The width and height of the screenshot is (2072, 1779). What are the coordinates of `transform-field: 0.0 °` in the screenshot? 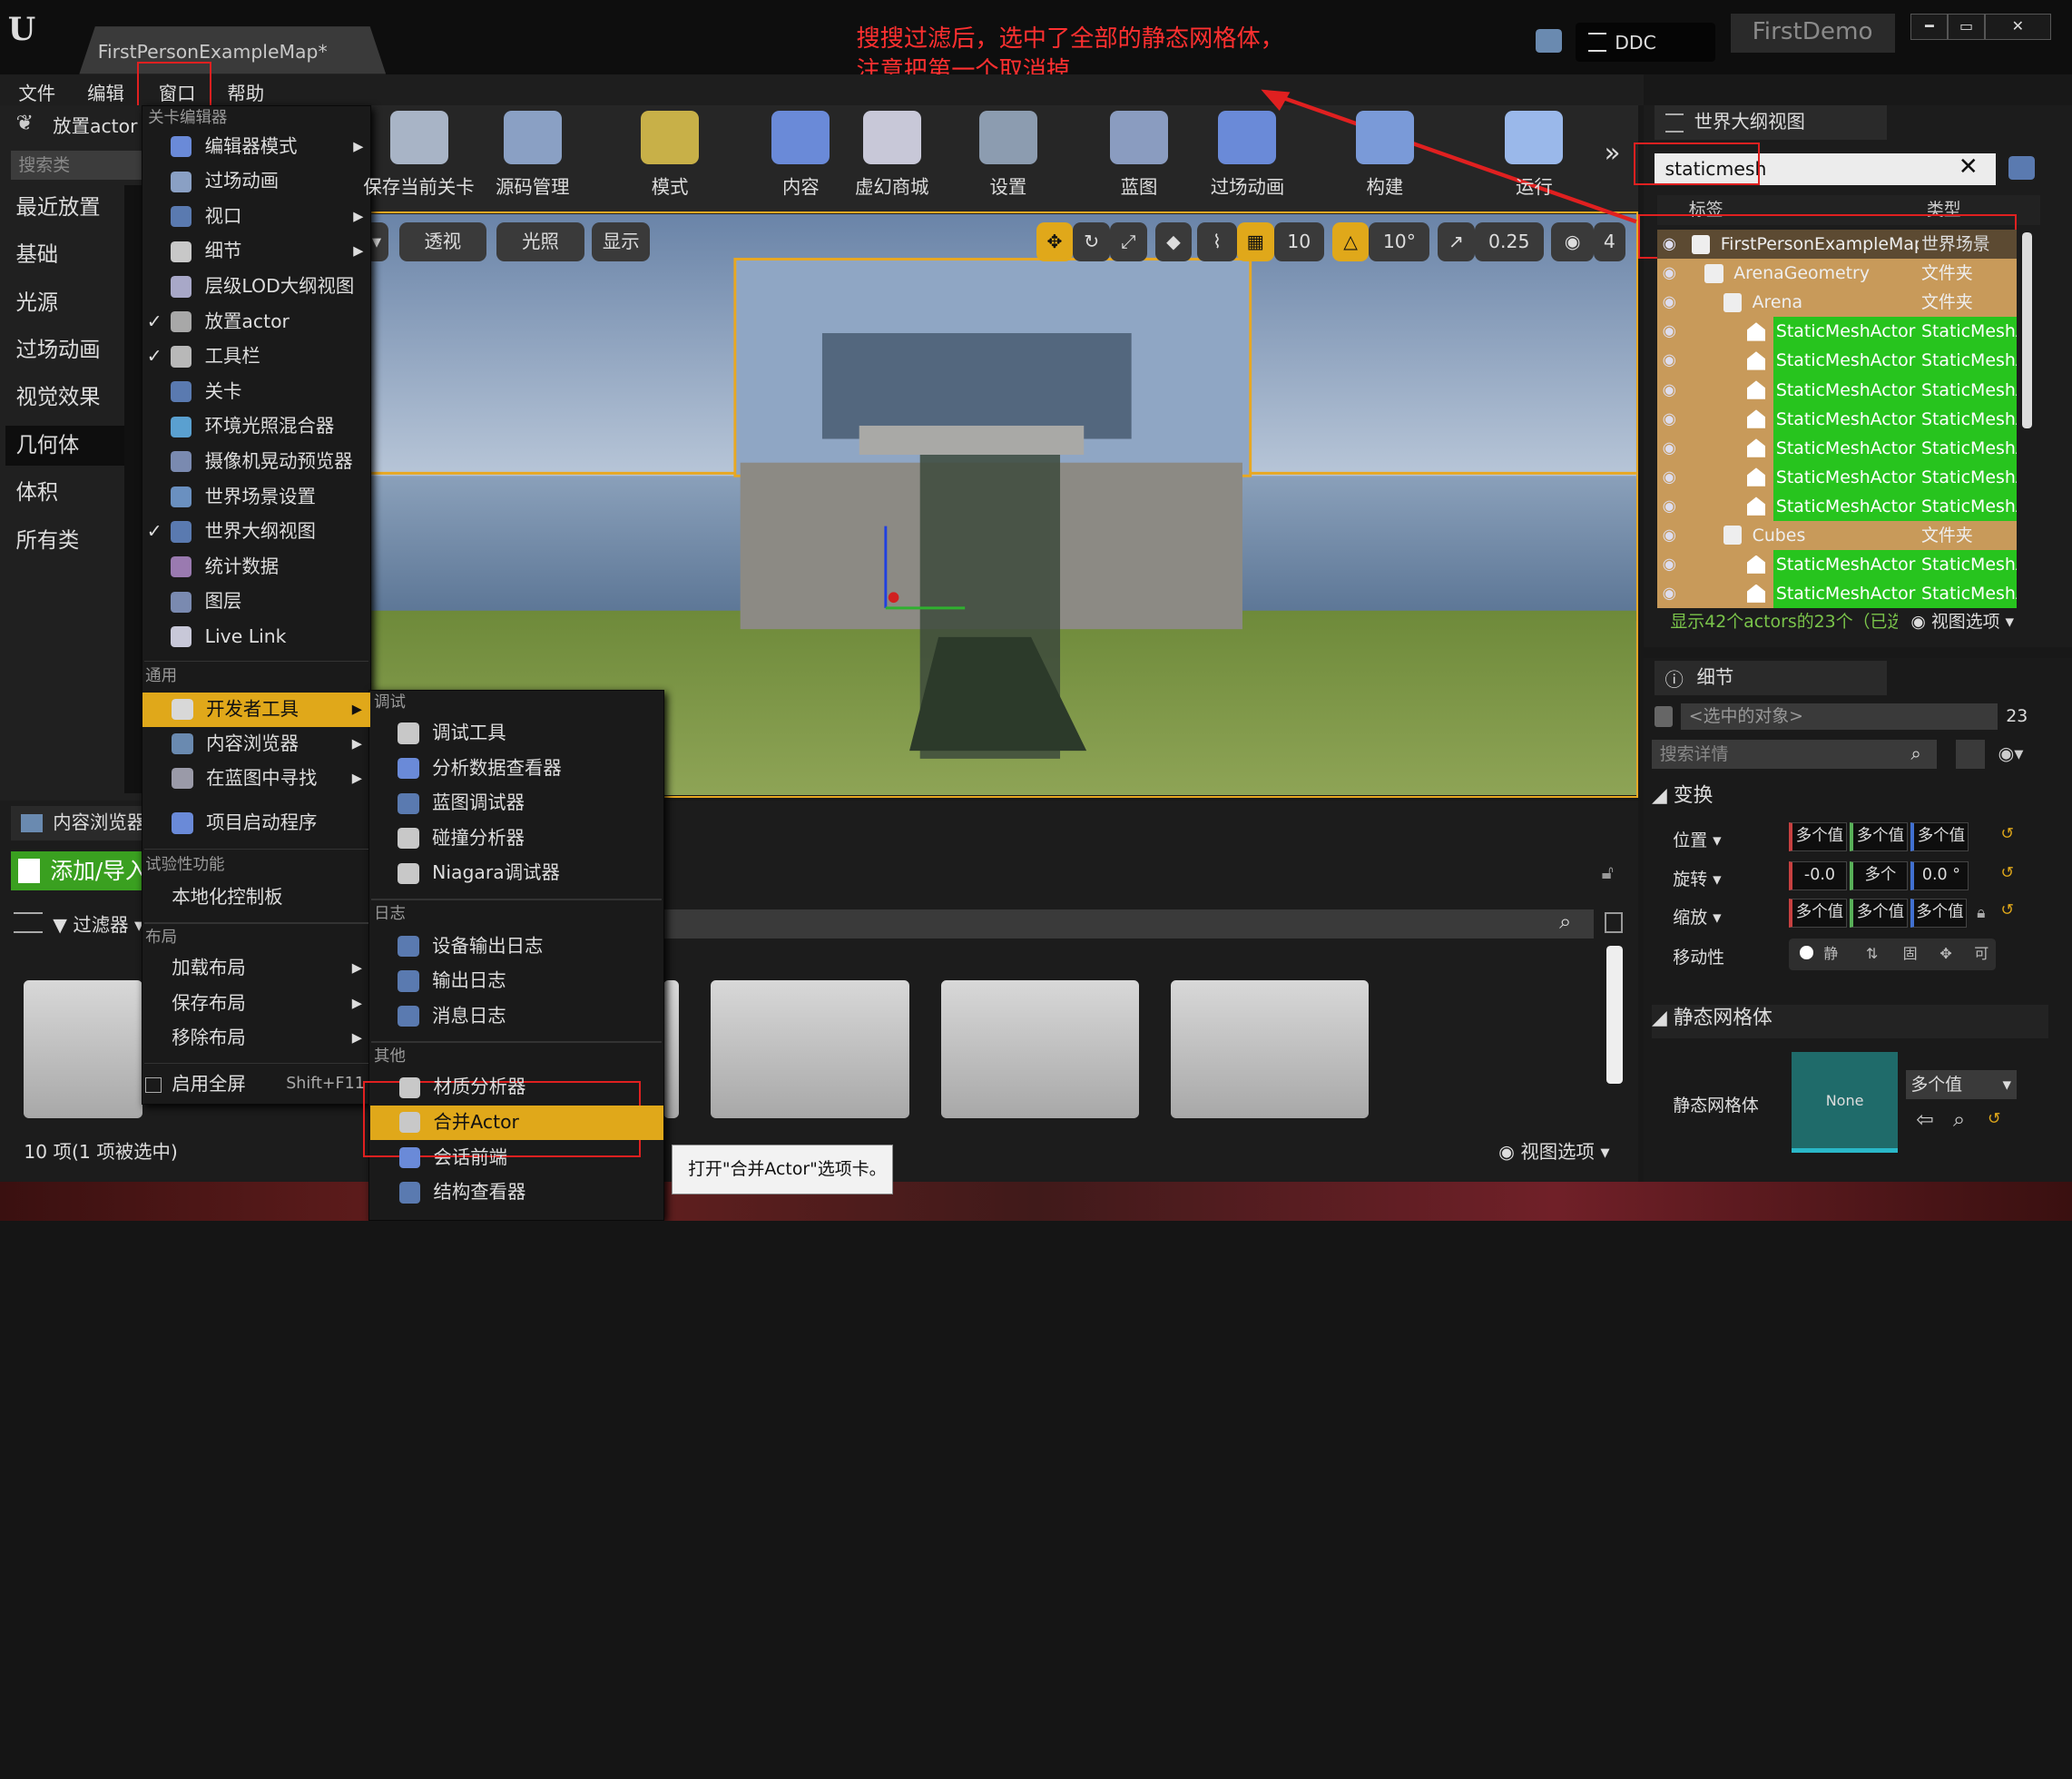 It's located at (1939, 876).